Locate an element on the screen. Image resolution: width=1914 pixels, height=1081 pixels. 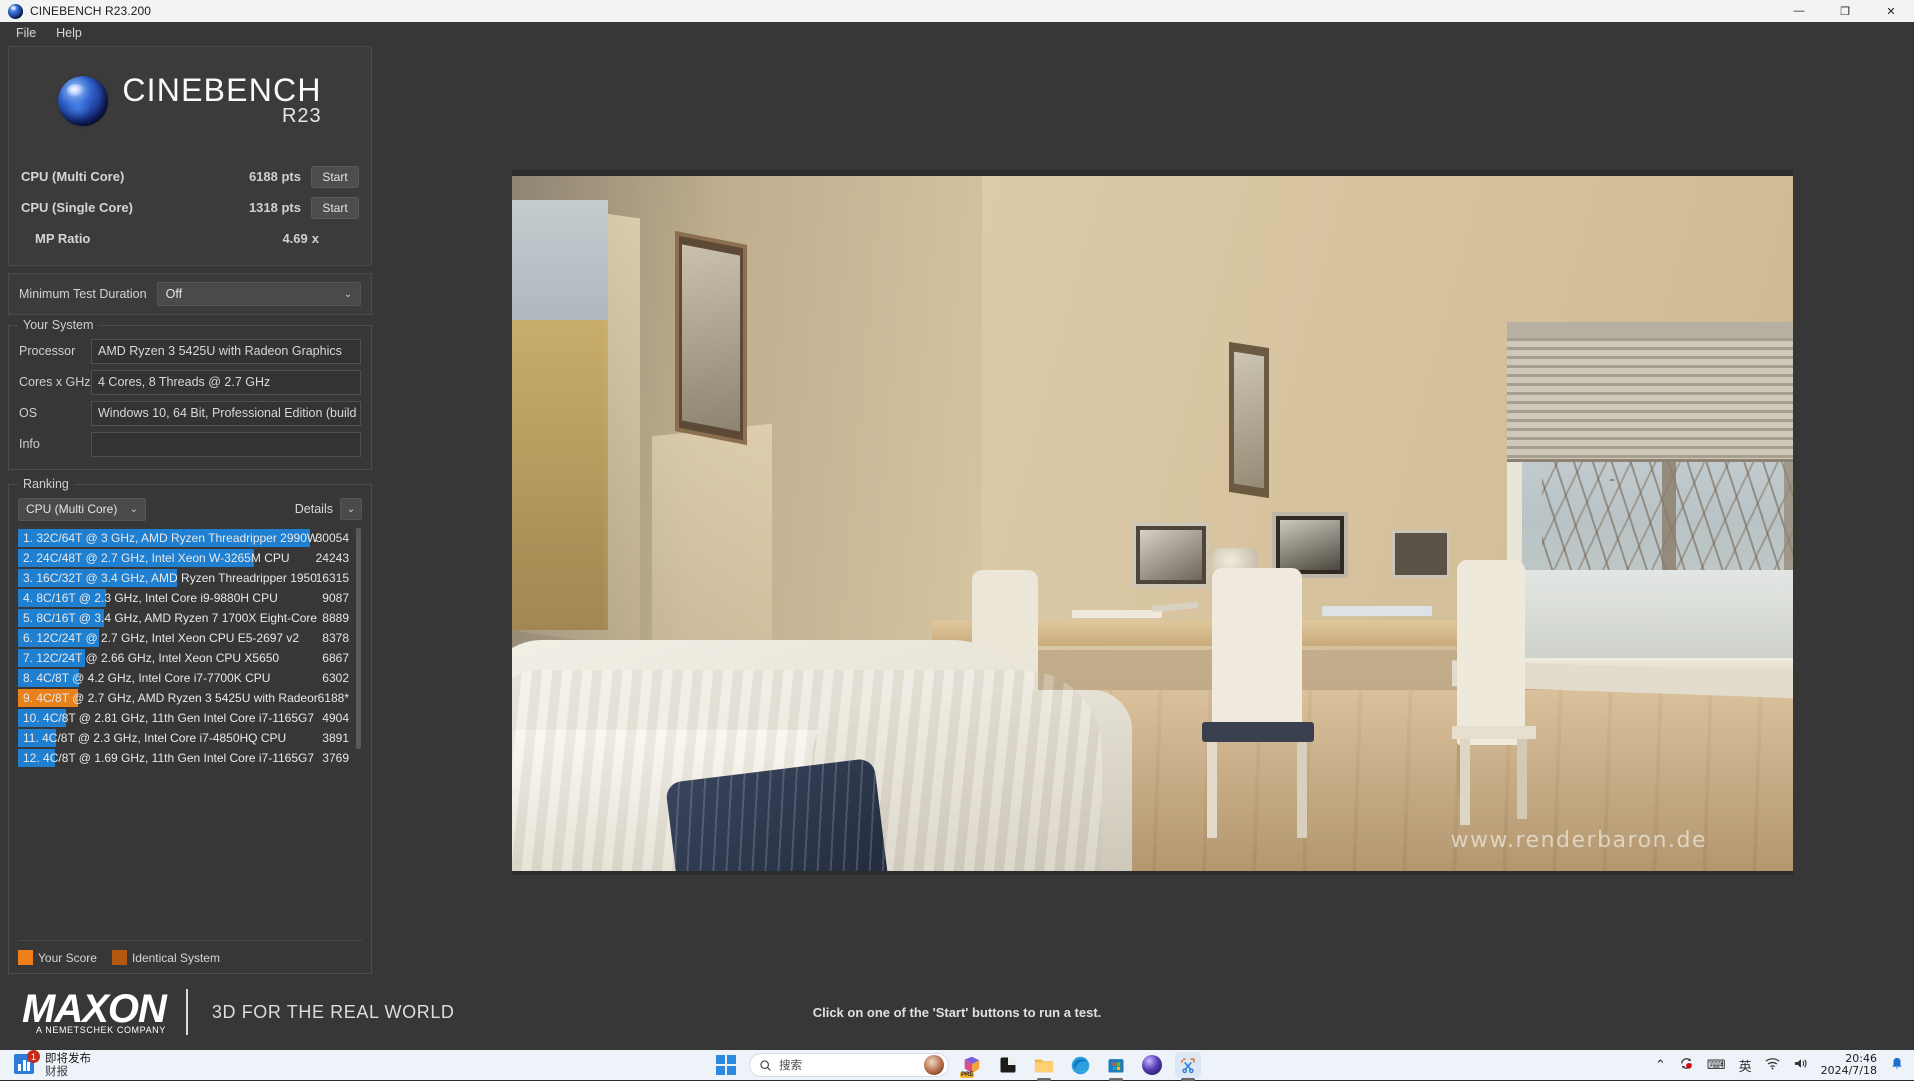
multi-core-value: 6188 pts is located at coordinates (280, 176).